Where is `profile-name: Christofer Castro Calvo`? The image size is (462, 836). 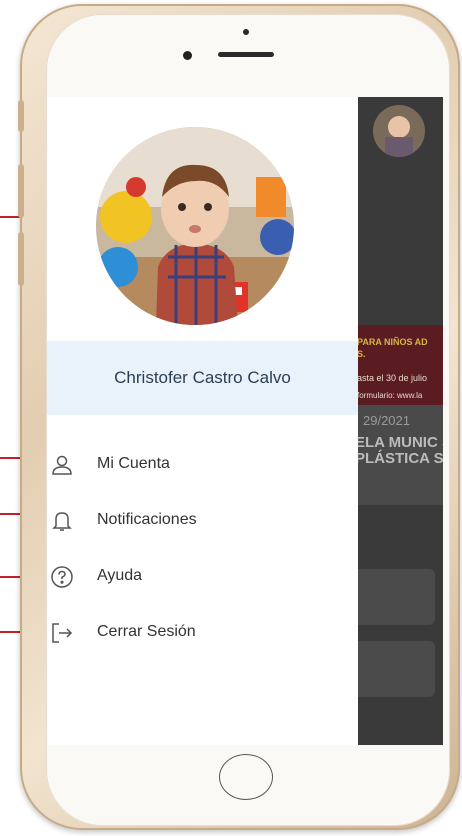 profile-name: Christofer Castro Calvo is located at coordinates (202, 377).